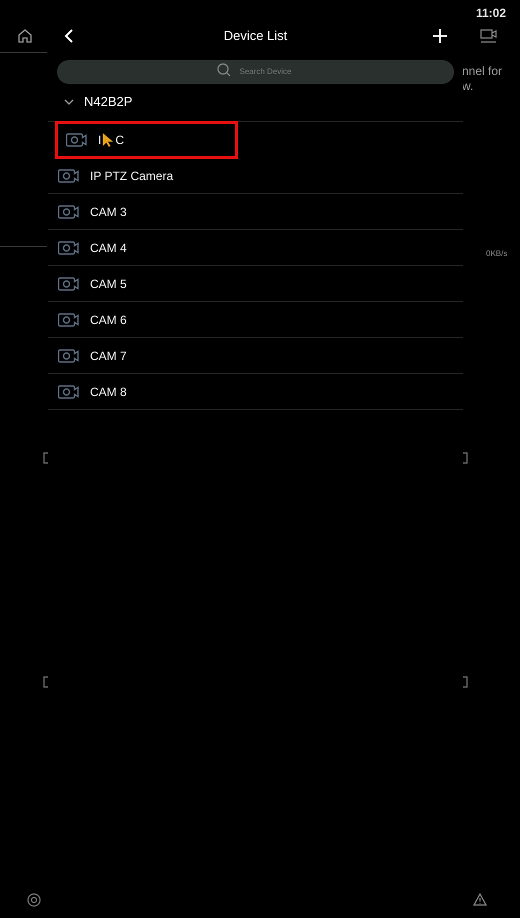 The image size is (520, 918). I want to click on status-time: 11:02, so click(491, 13).